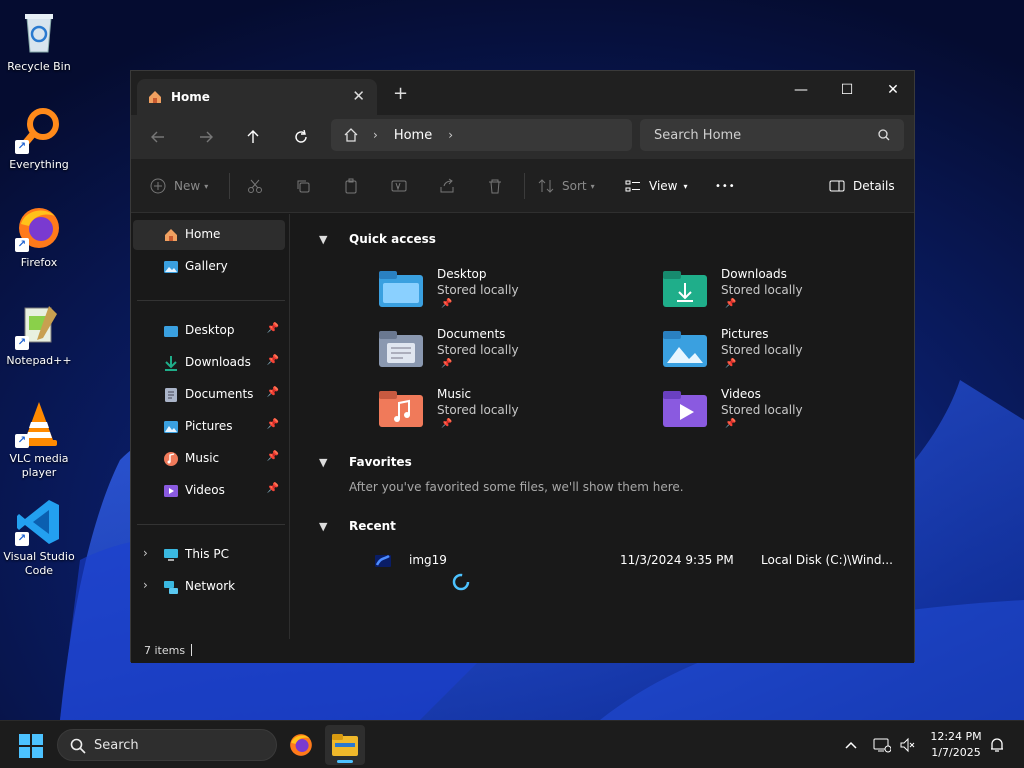 This screenshot has width=1024, height=768. What do you see at coordinates (392, 239) in the screenshot?
I see `section-title: Quick access` at bounding box center [392, 239].